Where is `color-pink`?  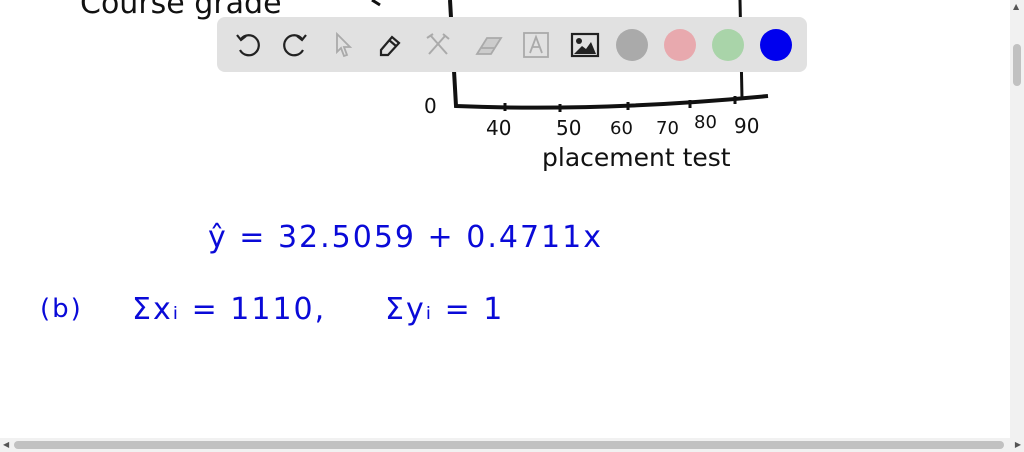
color-pink is located at coordinates (680, 45).